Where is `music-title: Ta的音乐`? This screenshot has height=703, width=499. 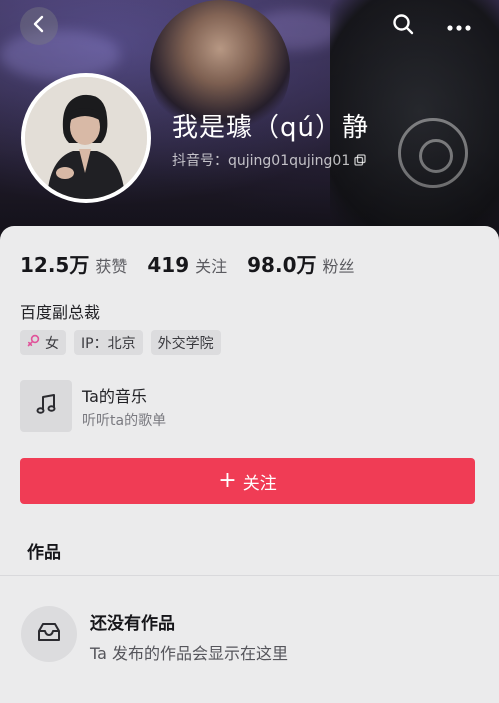
music-title: Ta的音乐 is located at coordinates (114, 396).